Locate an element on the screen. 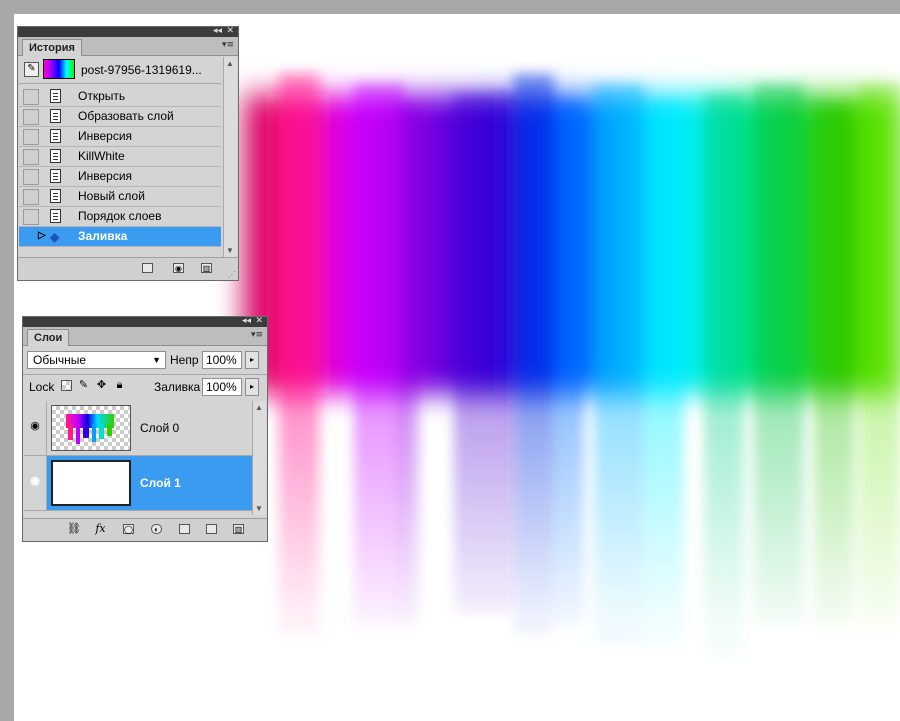 The height and width of the screenshot is (721, 900). layers-panel-titlebar: ◂◂ ✕ is located at coordinates (145, 321).